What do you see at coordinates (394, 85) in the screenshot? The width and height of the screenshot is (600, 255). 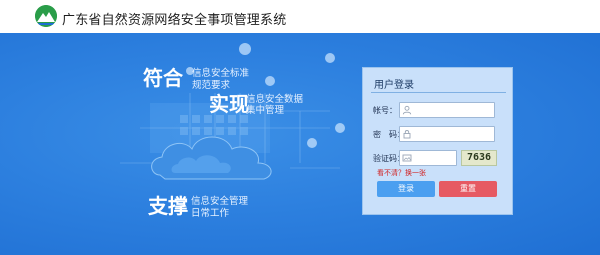 I see `login-title: 用户登录` at bounding box center [394, 85].